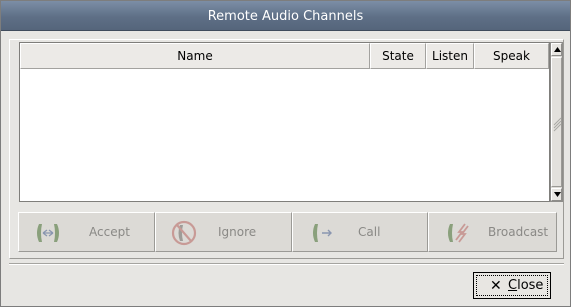 This screenshot has height=307, width=571. I want to click on broadcast-button: Broadcast, so click(492, 232).